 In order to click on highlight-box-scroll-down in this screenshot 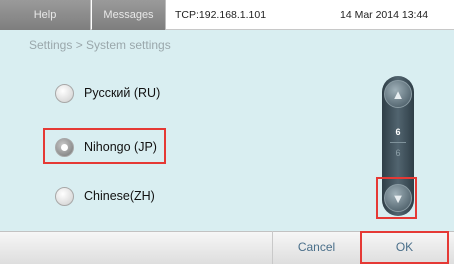, I will do `click(396, 198)`.